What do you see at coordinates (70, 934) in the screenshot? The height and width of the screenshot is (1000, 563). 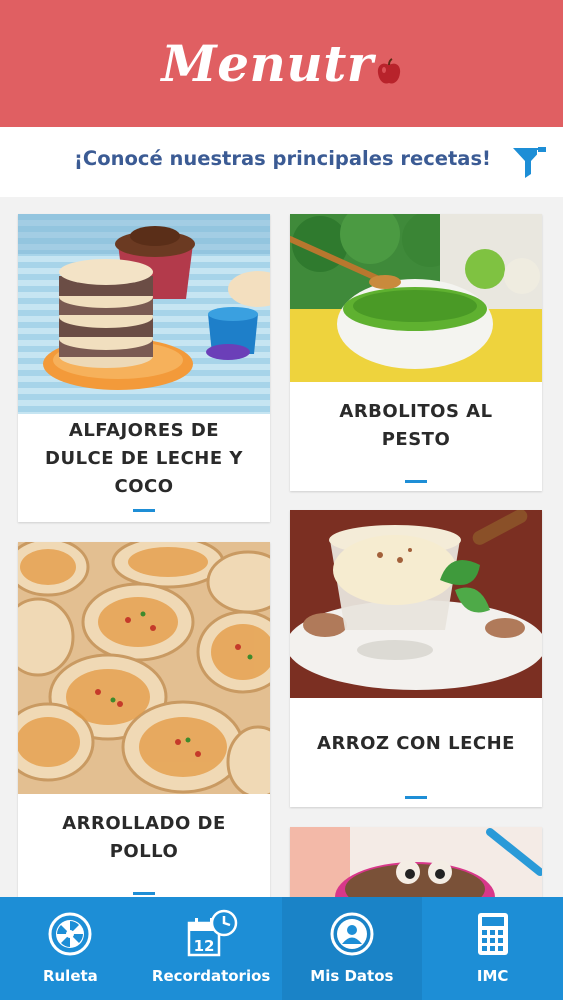 I see `roulette-wheel-icon` at bounding box center [70, 934].